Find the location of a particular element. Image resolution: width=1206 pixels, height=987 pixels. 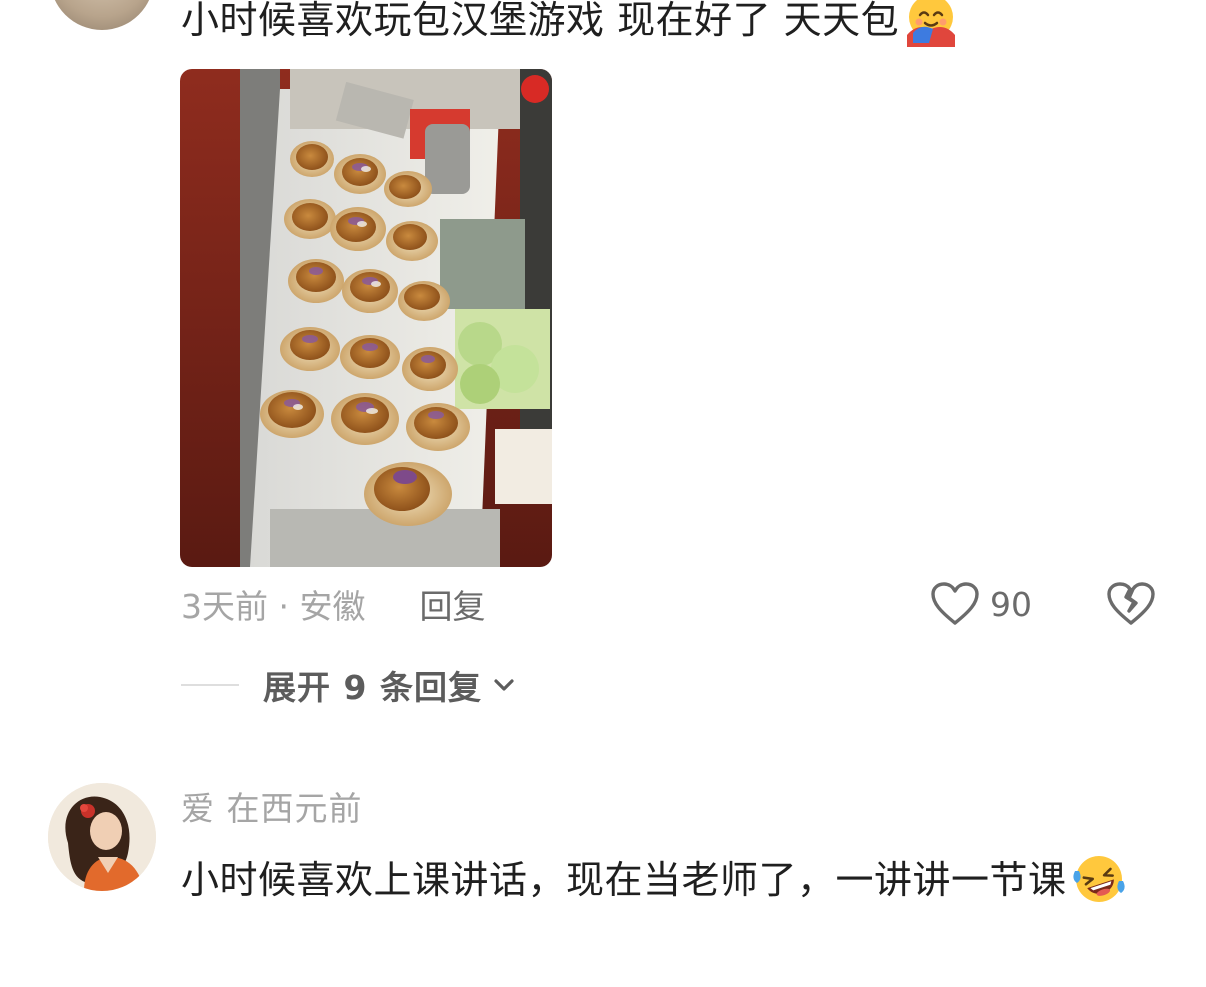

dislike-button is located at coordinates (1131, 604).